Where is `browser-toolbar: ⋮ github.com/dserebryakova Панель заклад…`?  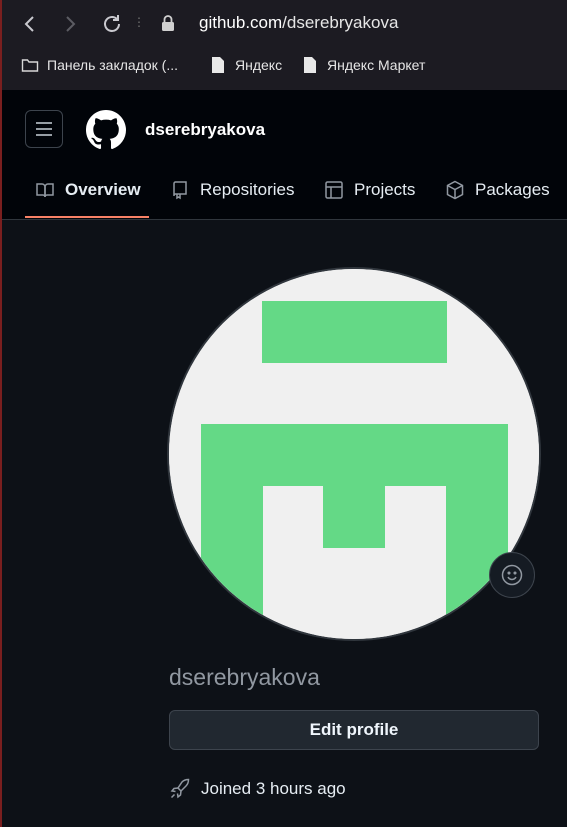 browser-toolbar: ⋮ github.com/dserebryakova Панель заклад… is located at coordinates (283, 45).